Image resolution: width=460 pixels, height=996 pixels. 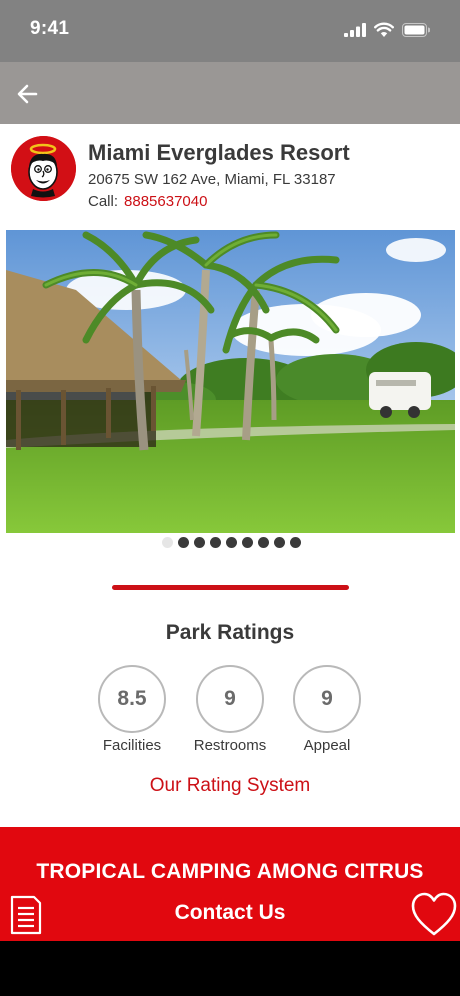 I want to click on status-time: 9:41, so click(x=50, y=28).